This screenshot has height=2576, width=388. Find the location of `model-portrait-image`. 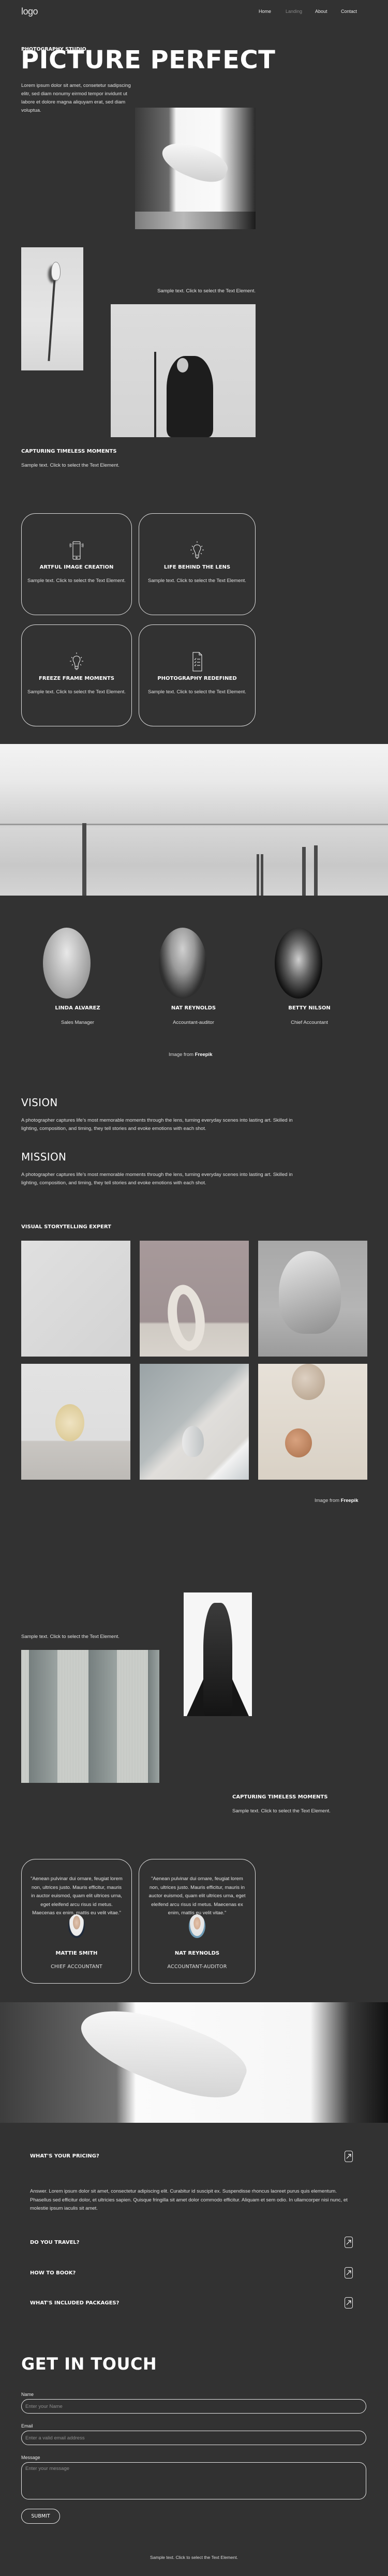

model-portrait-image is located at coordinates (218, 1654).